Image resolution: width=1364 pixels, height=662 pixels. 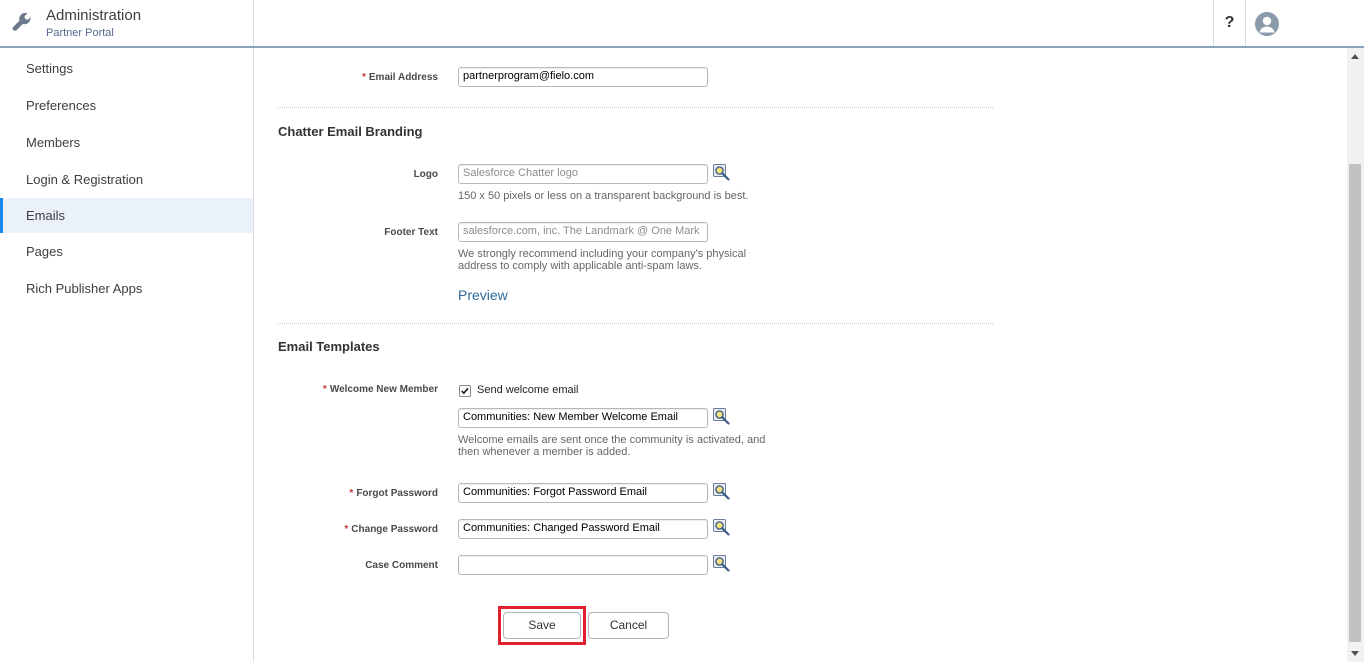 What do you see at coordinates (483, 295) in the screenshot?
I see `preview-link: Preview` at bounding box center [483, 295].